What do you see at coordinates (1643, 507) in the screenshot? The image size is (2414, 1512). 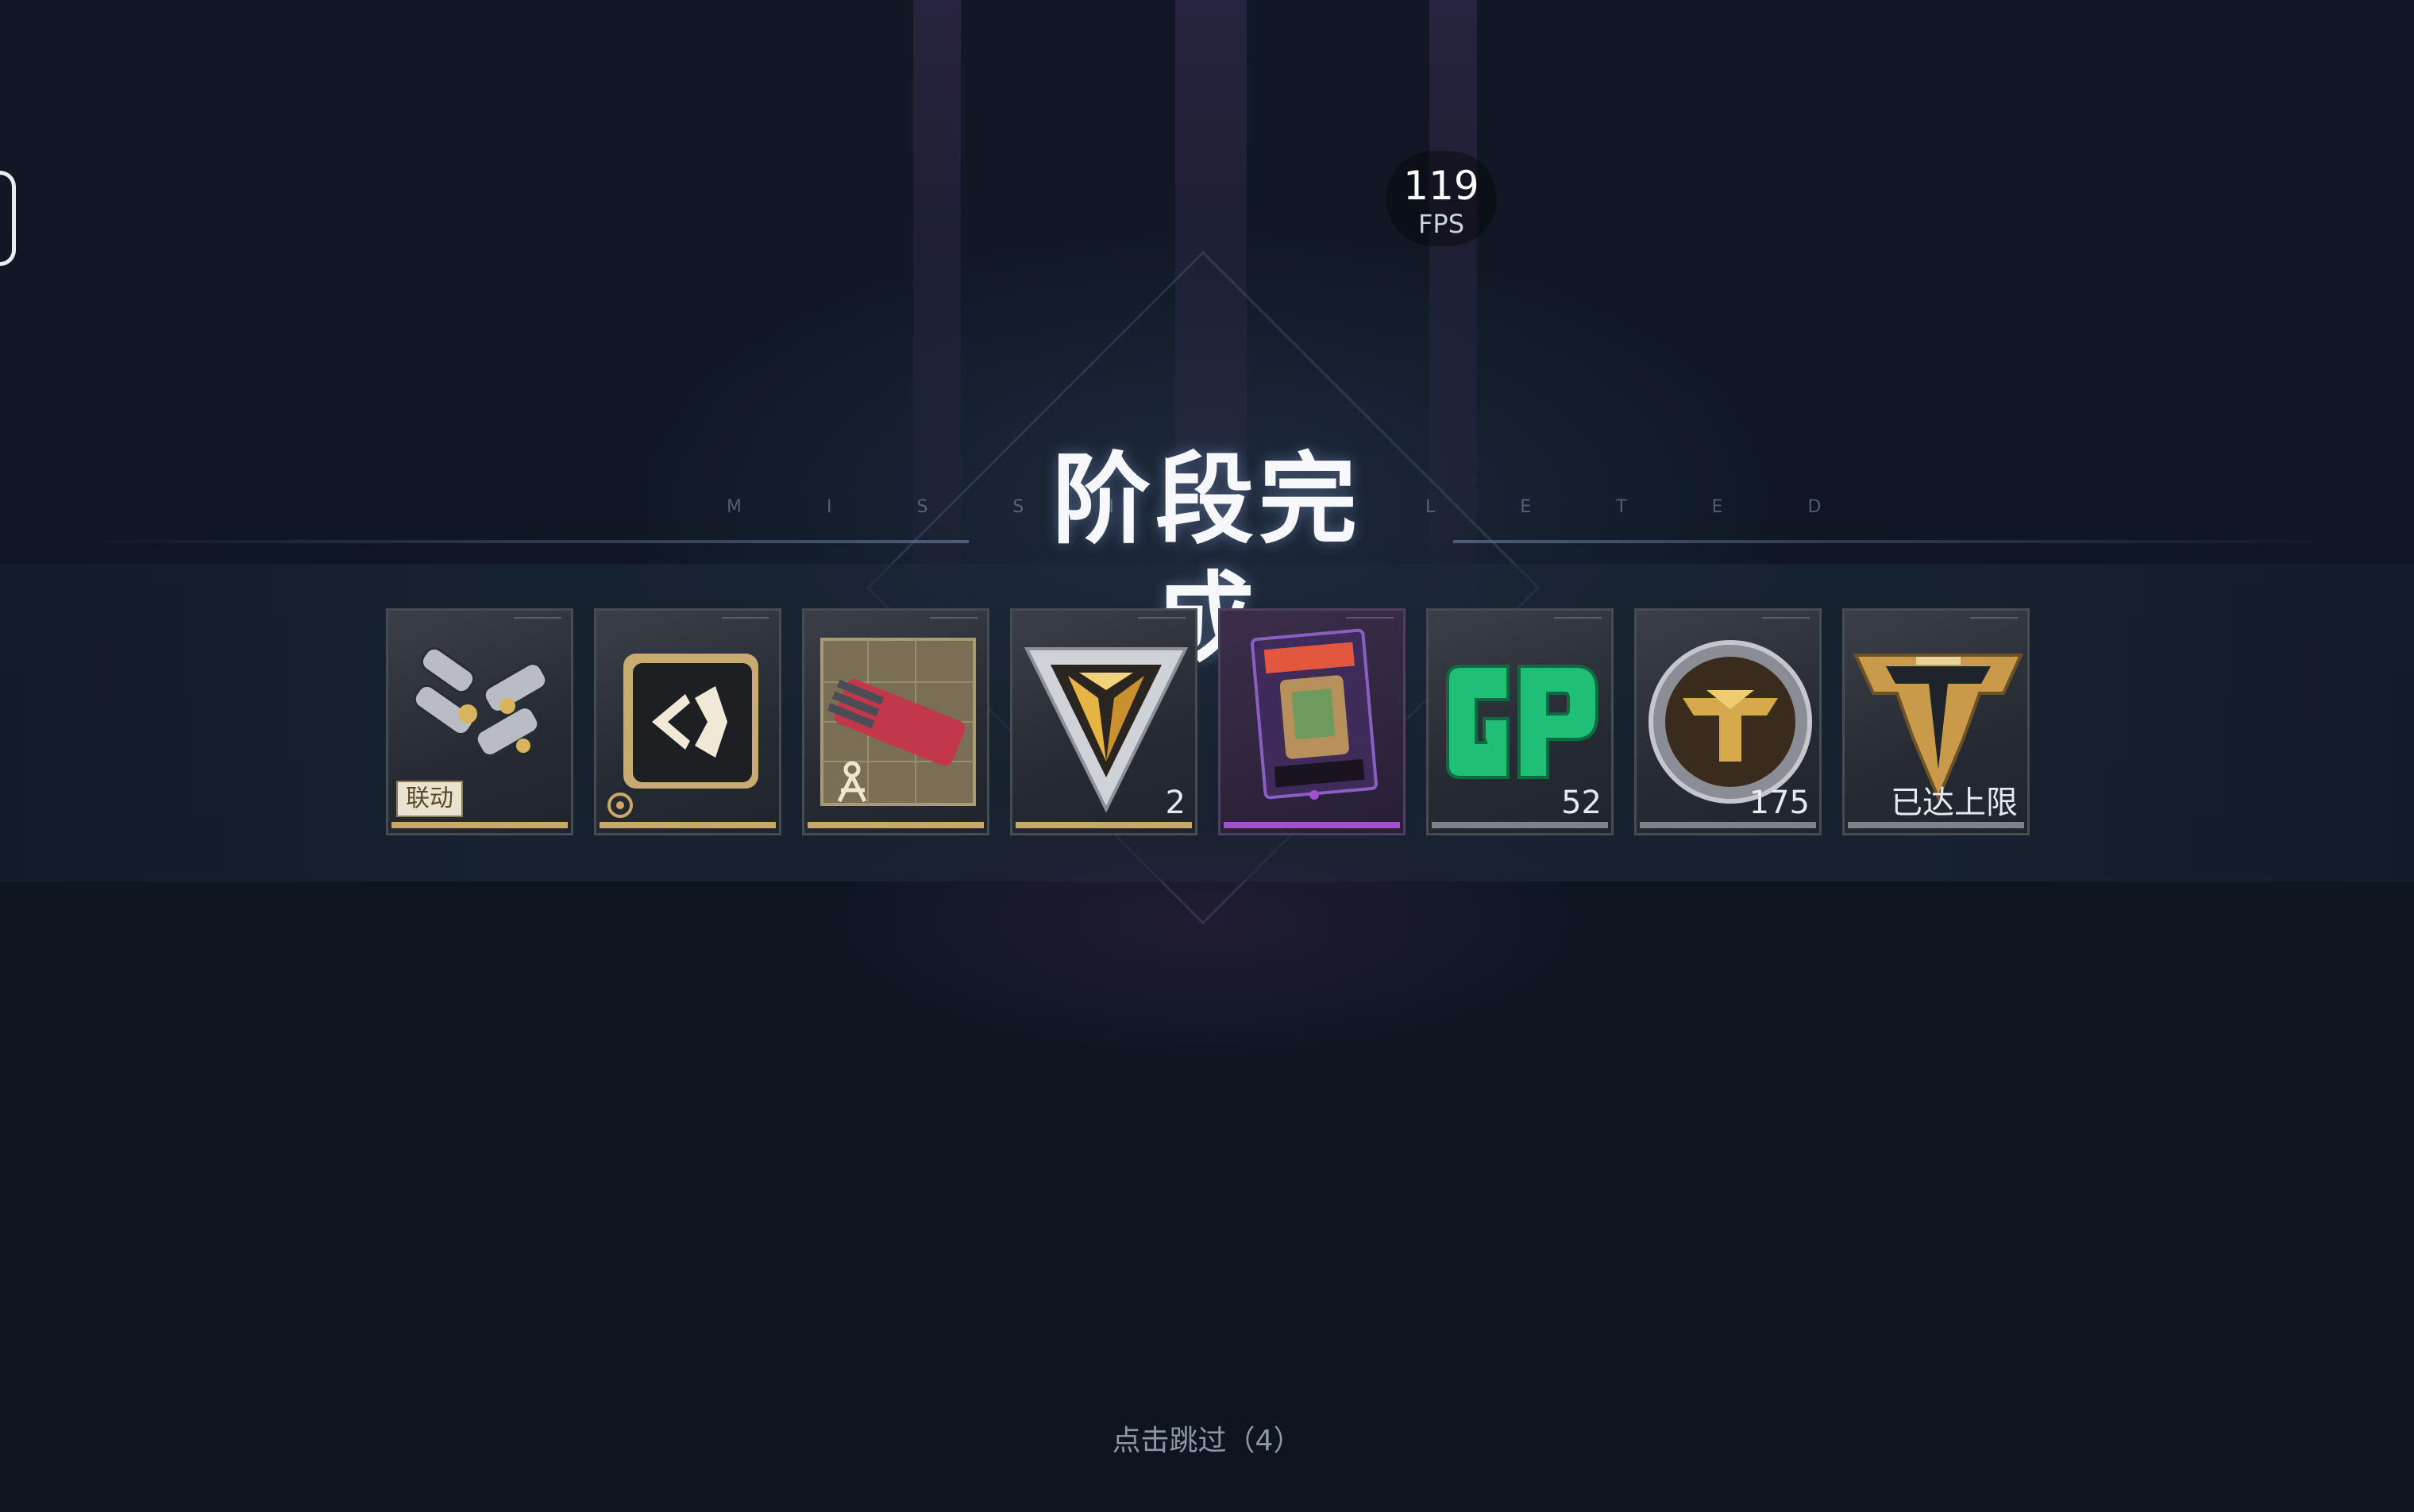 I see `subtitle-right: L E T E D` at bounding box center [1643, 507].